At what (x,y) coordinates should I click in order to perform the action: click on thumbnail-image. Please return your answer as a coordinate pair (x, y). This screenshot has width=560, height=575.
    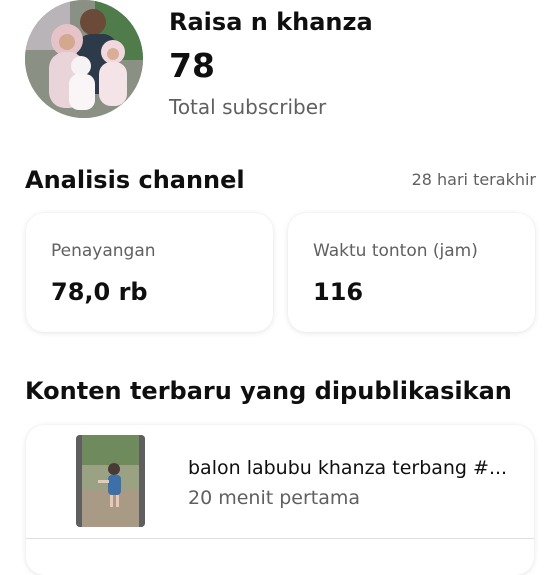
    Looking at the image, I should click on (110, 481).